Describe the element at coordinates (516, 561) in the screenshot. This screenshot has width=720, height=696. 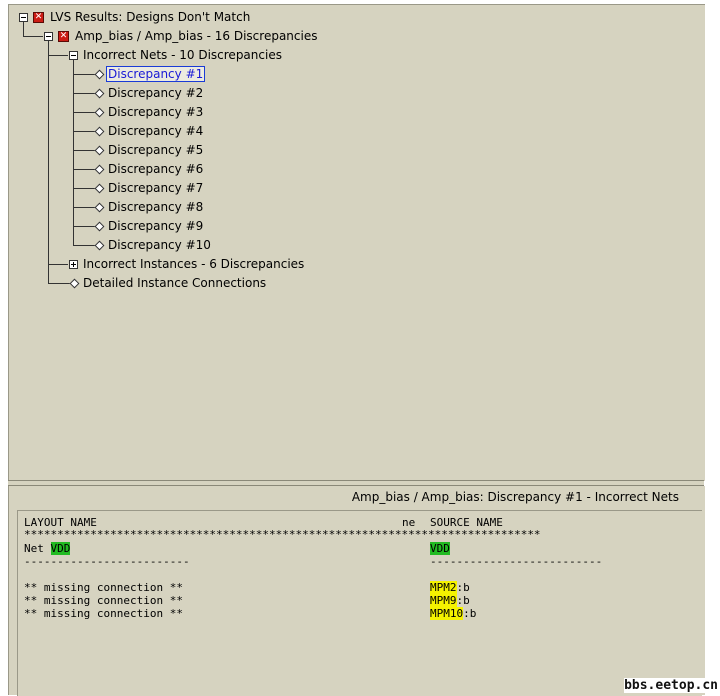
I see `source-dash-rule: --------------------------` at that location.